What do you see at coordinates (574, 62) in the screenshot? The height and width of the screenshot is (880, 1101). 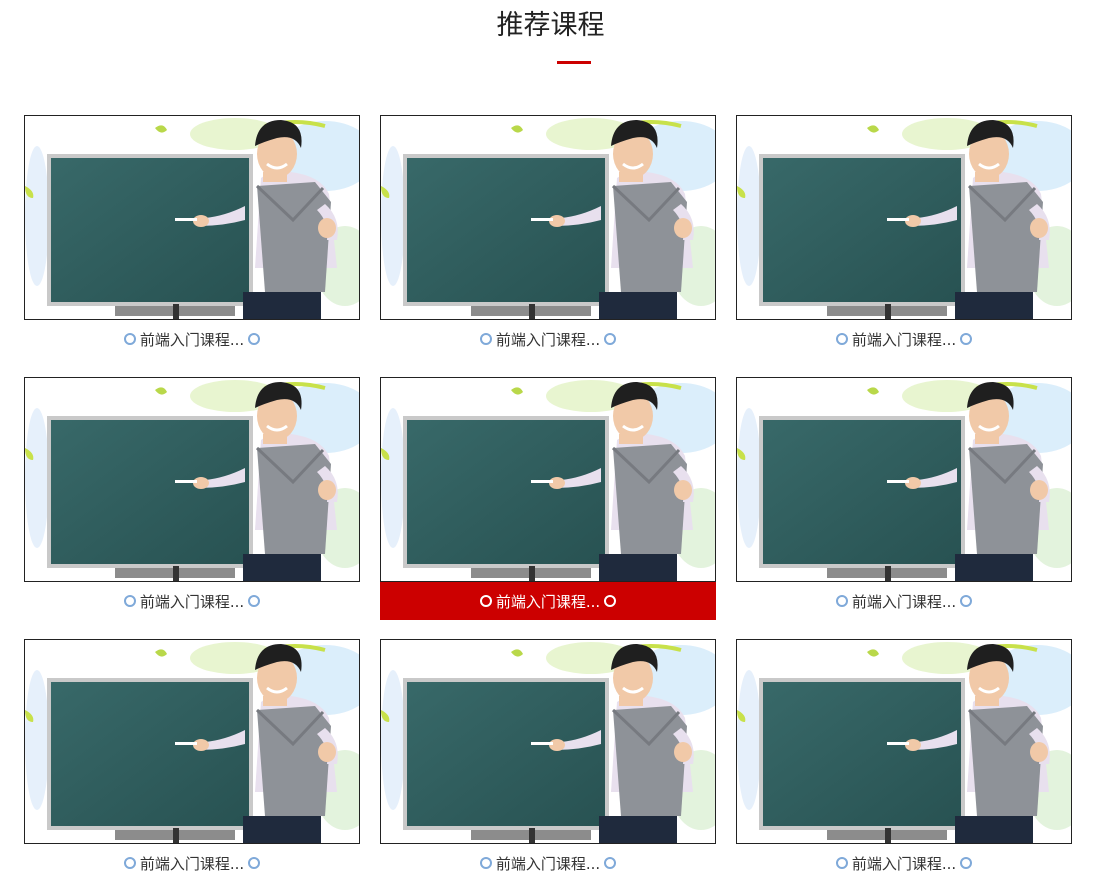 I see `title-underline` at bounding box center [574, 62].